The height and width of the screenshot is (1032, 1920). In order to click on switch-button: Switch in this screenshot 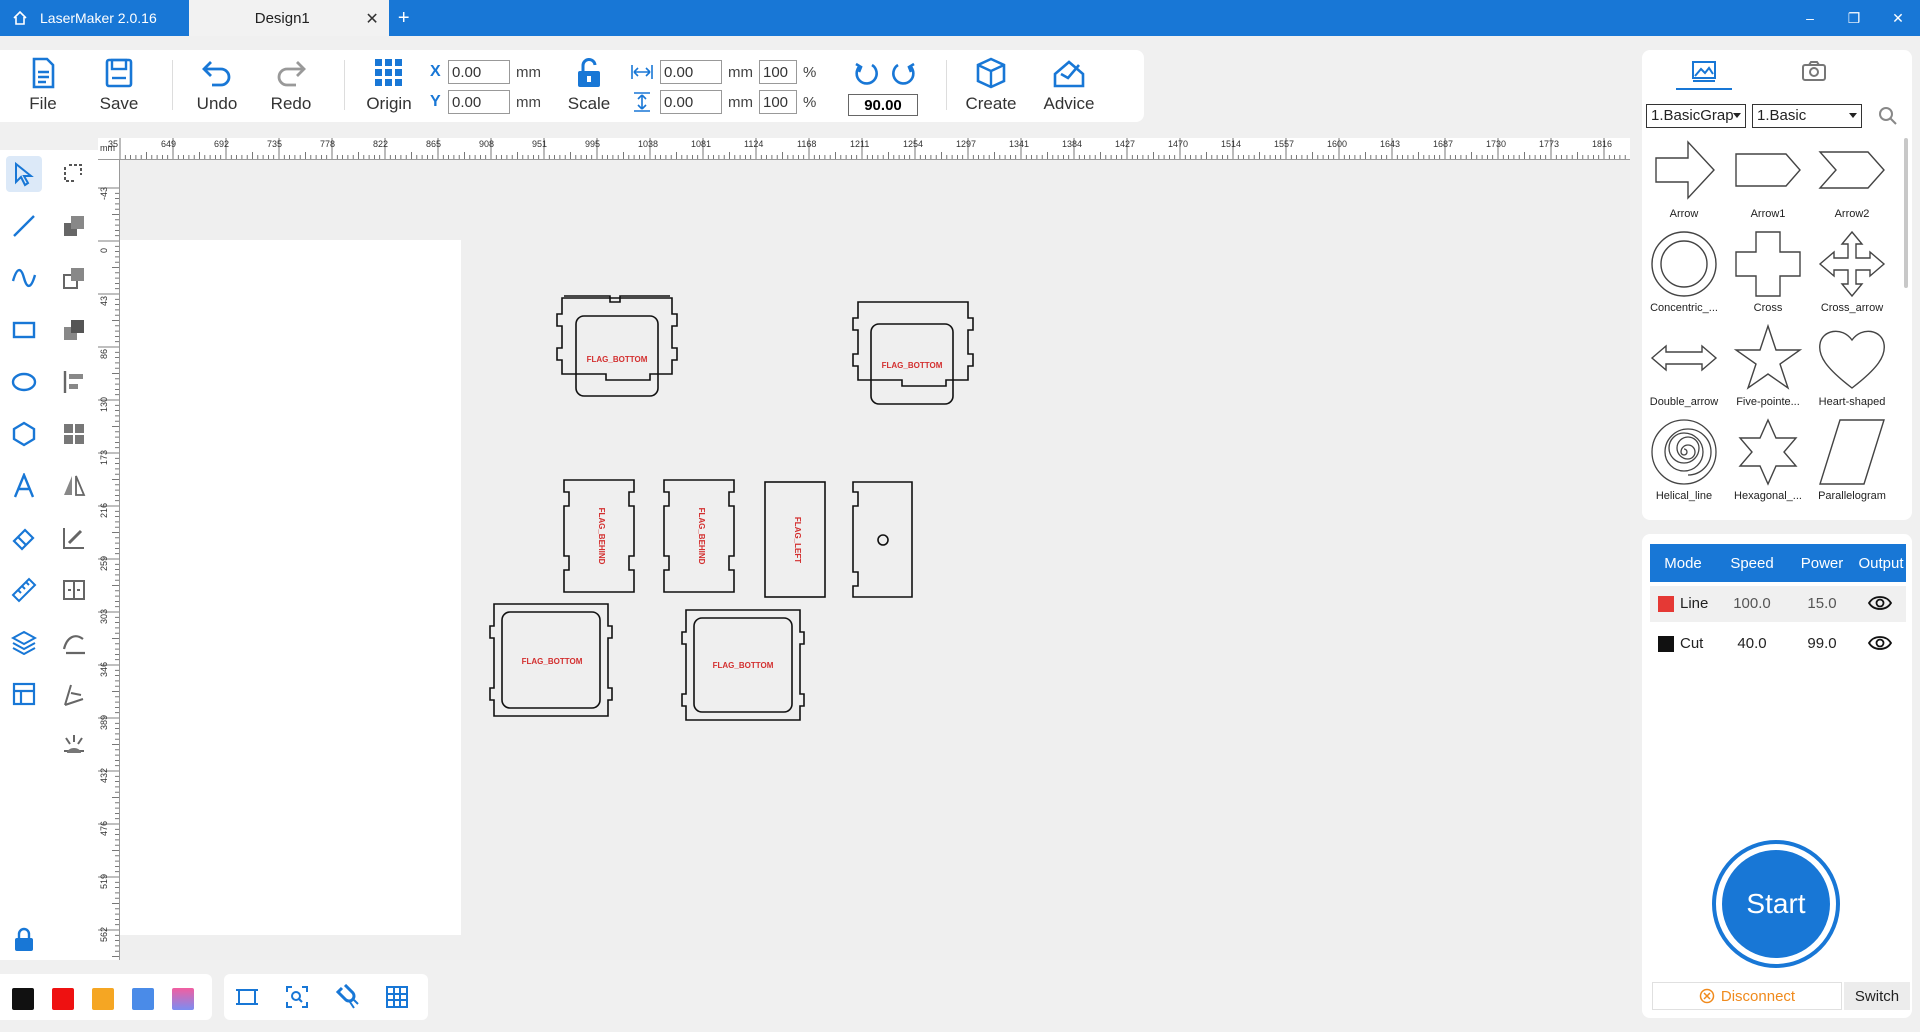, I will do `click(1877, 996)`.